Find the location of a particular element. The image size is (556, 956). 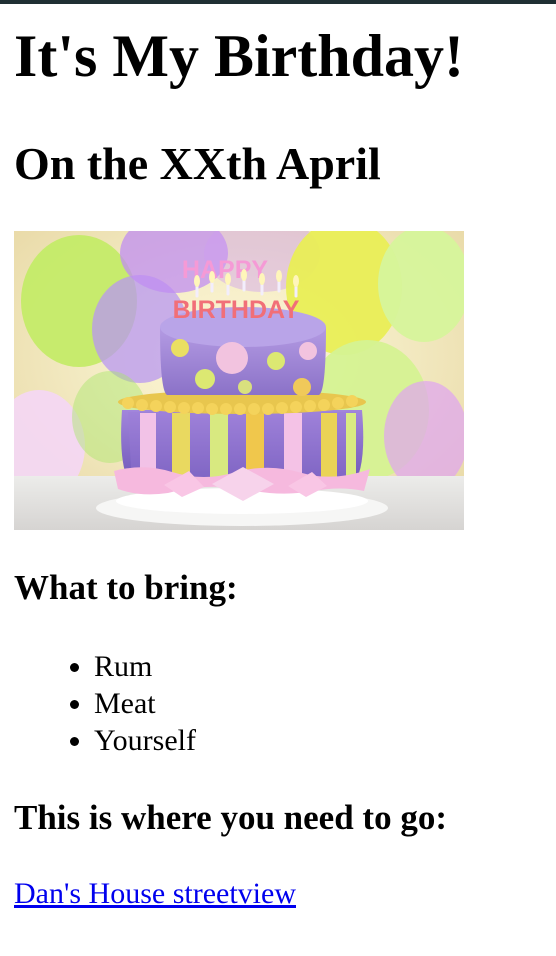

window-top-border is located at coordinates (278, 2).